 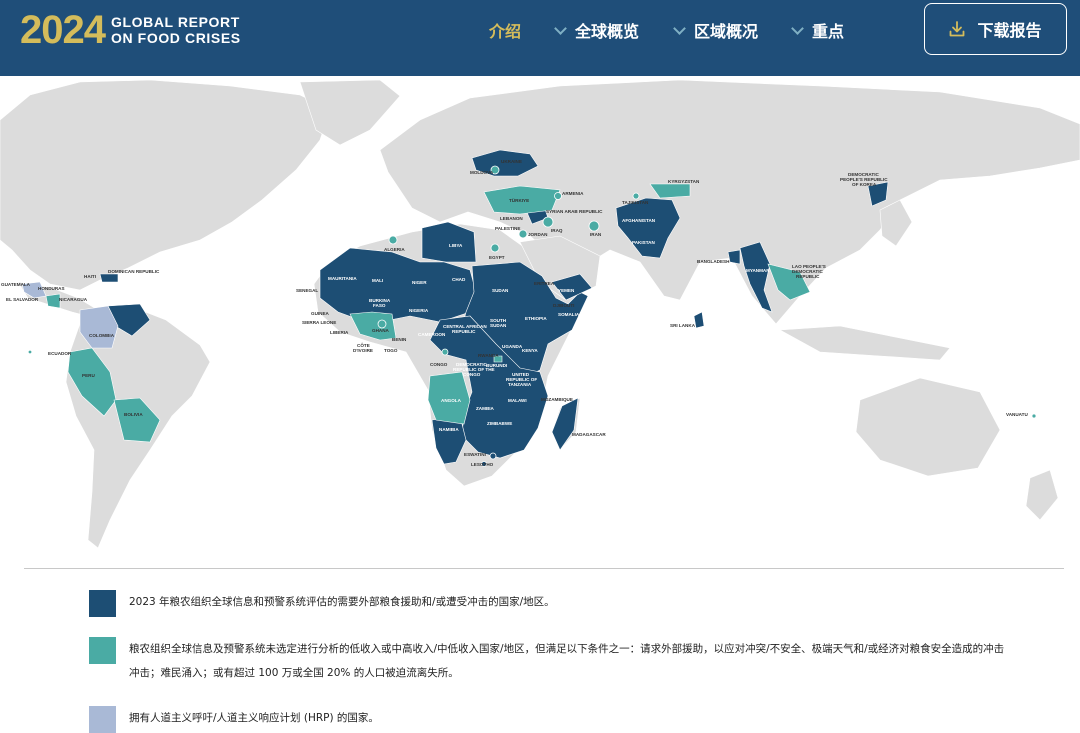 I want to click on legend-swatch-light-blue, so click(x=102, y=719).